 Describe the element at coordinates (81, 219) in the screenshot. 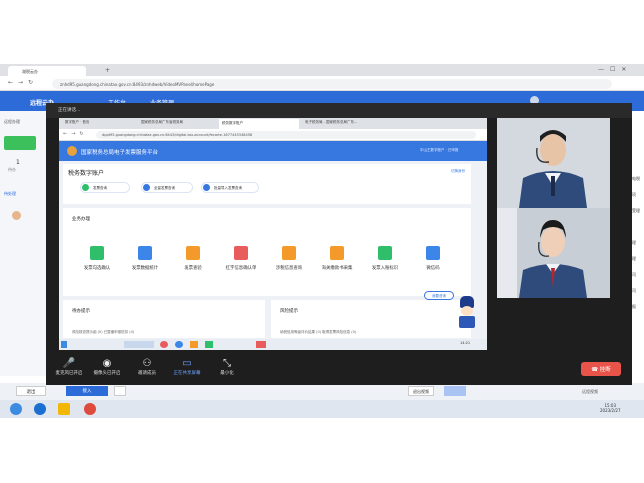

I see `business-title: 业务办理` at that location.